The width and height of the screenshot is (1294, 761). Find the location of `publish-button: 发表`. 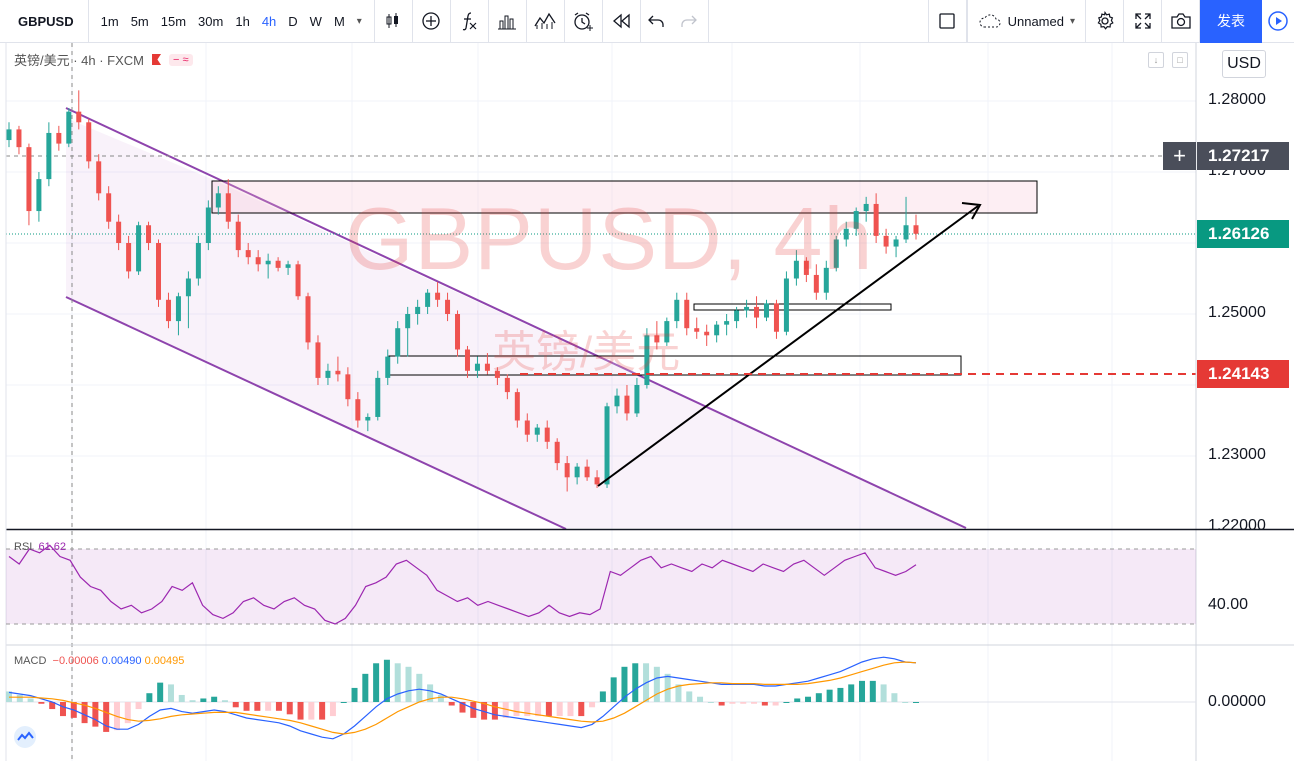

publish-button: 发表 is located at coordinates (1231, 21).